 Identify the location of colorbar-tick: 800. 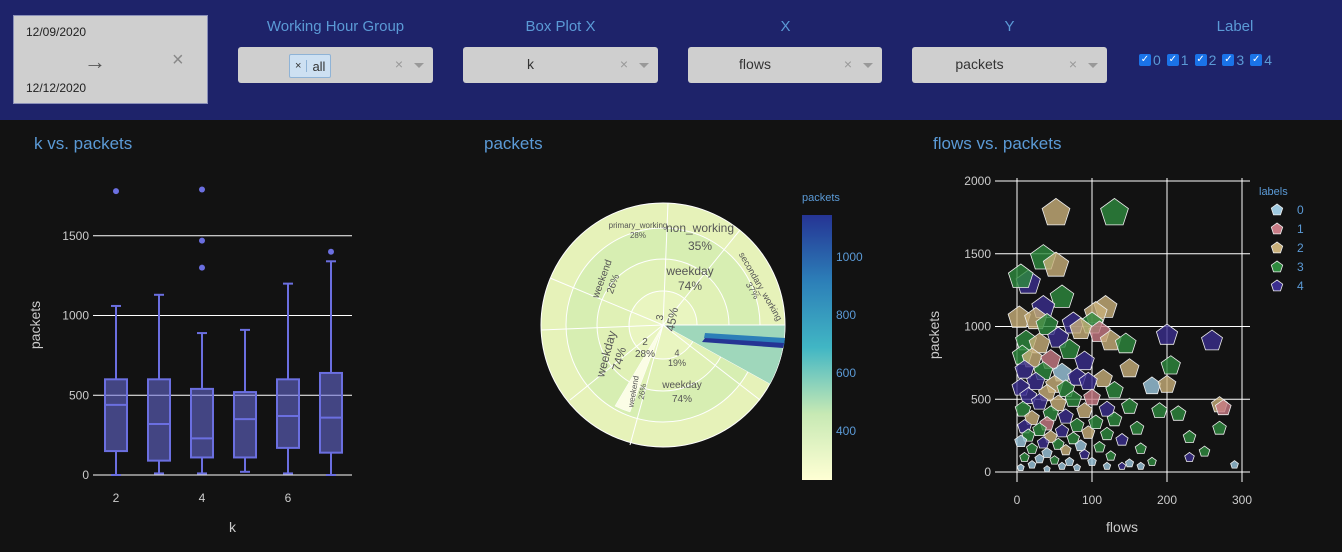
(846, 315).